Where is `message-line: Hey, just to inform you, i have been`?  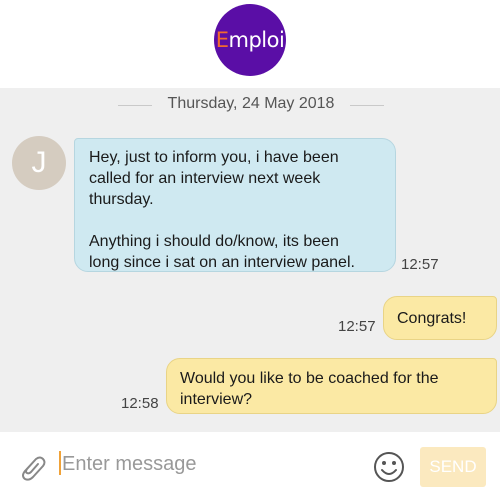 message-line: Hey, just to inform you, i have been is located at coordinates (214, 157).